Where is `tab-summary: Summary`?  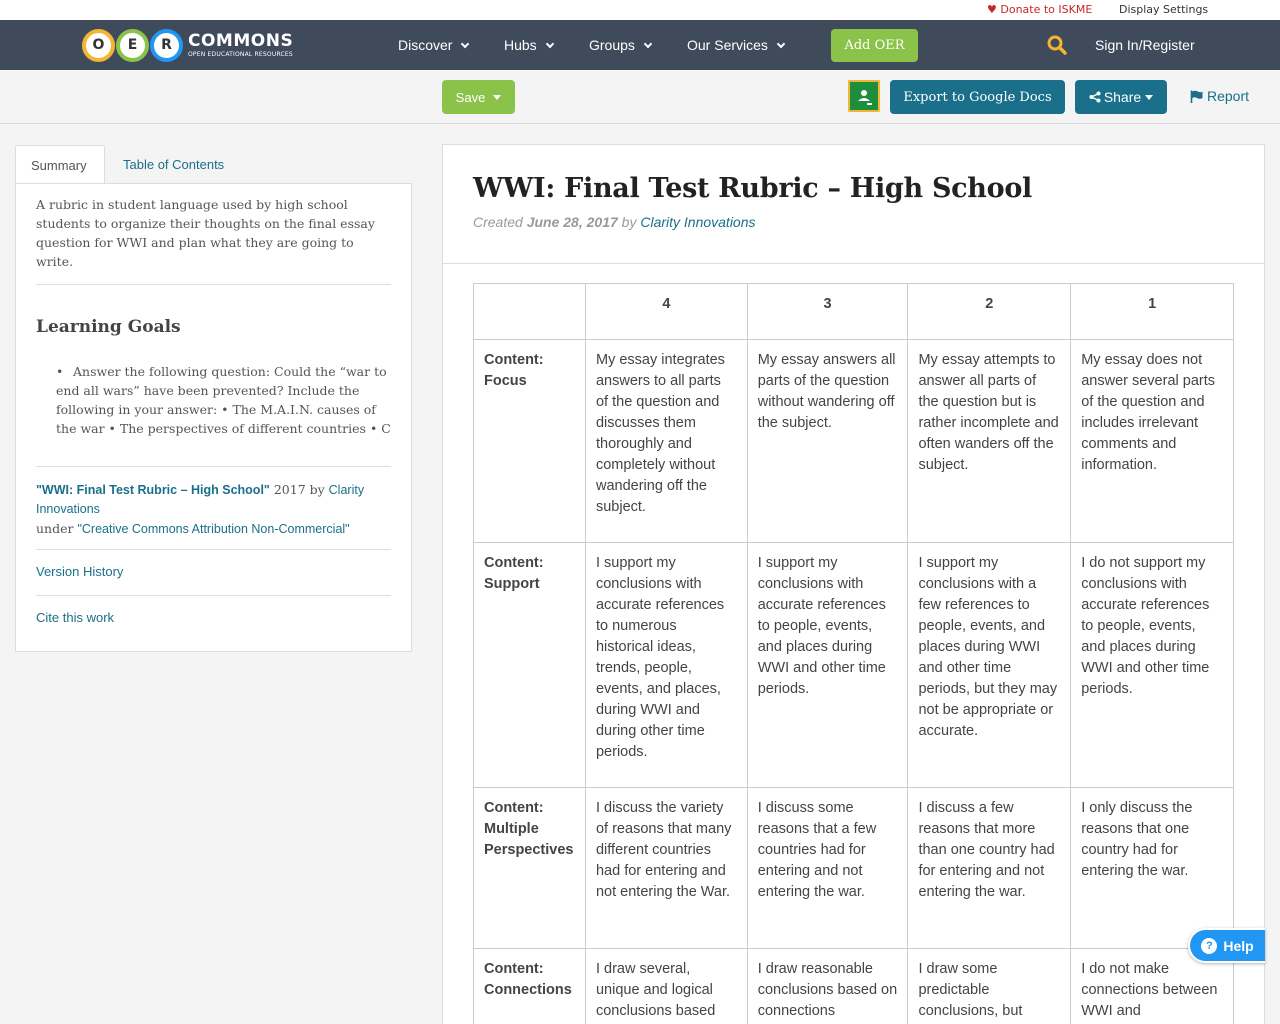
tab-summary: Summary is located at coordinates (60, 164).